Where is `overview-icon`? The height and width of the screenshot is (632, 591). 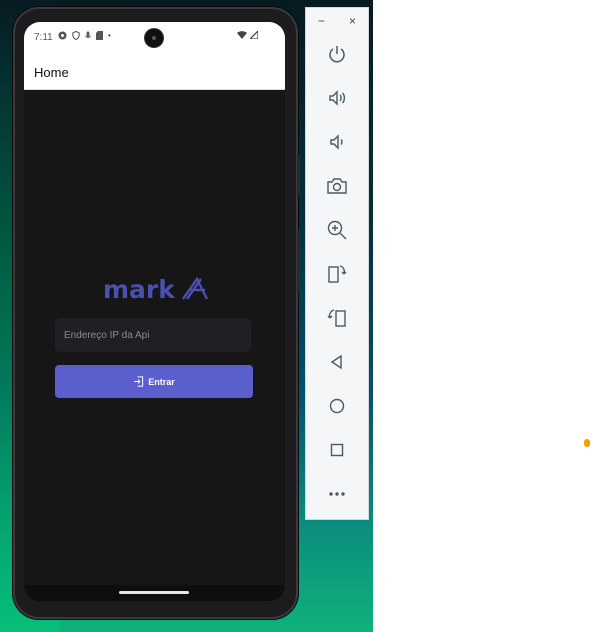
overview-icon is located at coordinates (337, 450).